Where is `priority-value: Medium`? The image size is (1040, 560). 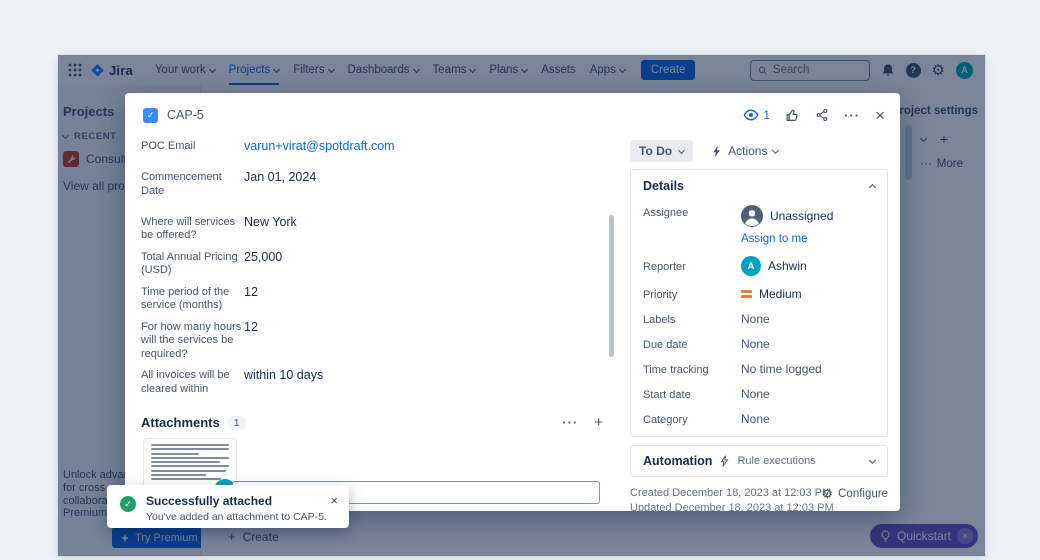 priority-value: Medium is located at coordinates (771, 294).